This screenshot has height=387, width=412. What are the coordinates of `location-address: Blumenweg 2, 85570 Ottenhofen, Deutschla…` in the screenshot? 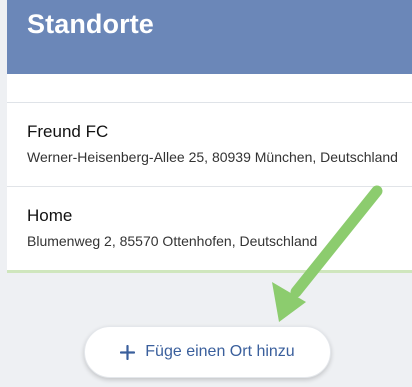 It's located at (172, 241).